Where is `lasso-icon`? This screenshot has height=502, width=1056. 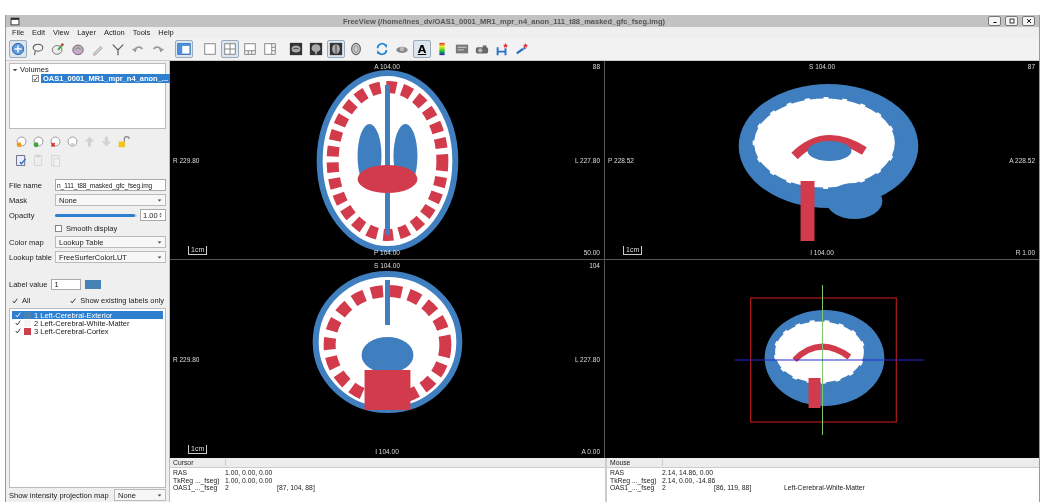
lasso-icon is located at coordinates (38, 49).